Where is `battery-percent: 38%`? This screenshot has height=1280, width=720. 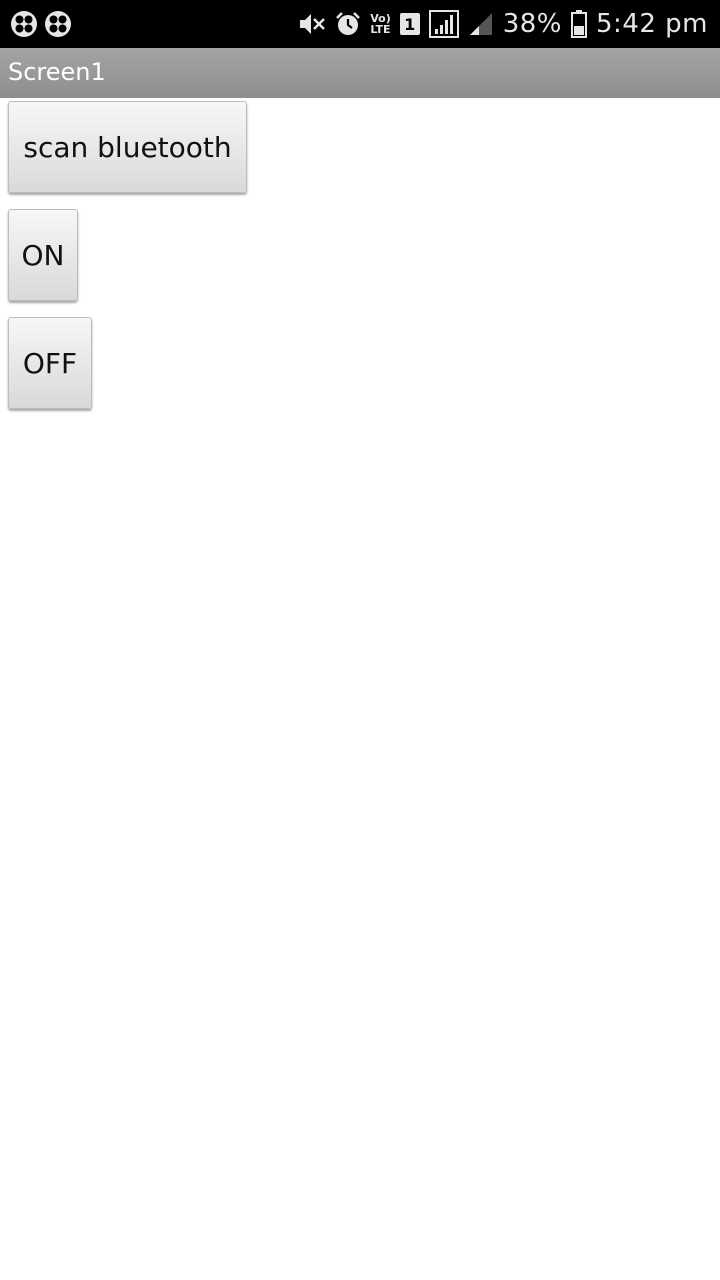
battery-percent: 38% is located at coordinates (532, 24).